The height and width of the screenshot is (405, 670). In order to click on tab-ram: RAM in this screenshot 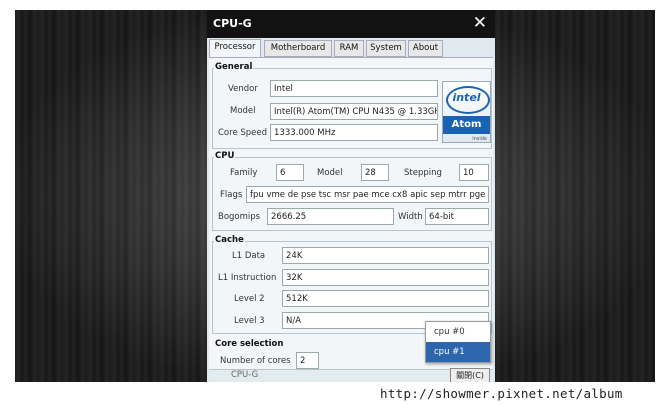, I will do `click(349, 48)`.